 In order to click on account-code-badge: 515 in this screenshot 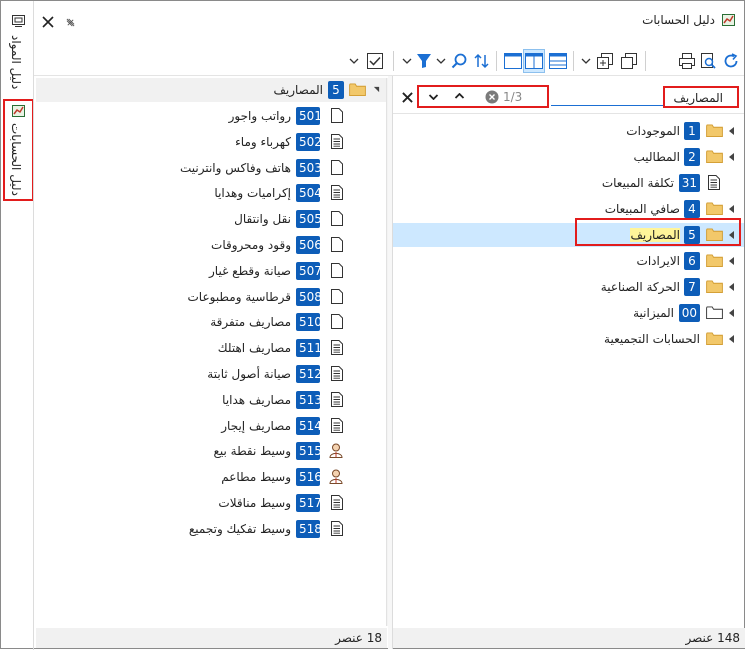, I will do `click(309, 451)`.